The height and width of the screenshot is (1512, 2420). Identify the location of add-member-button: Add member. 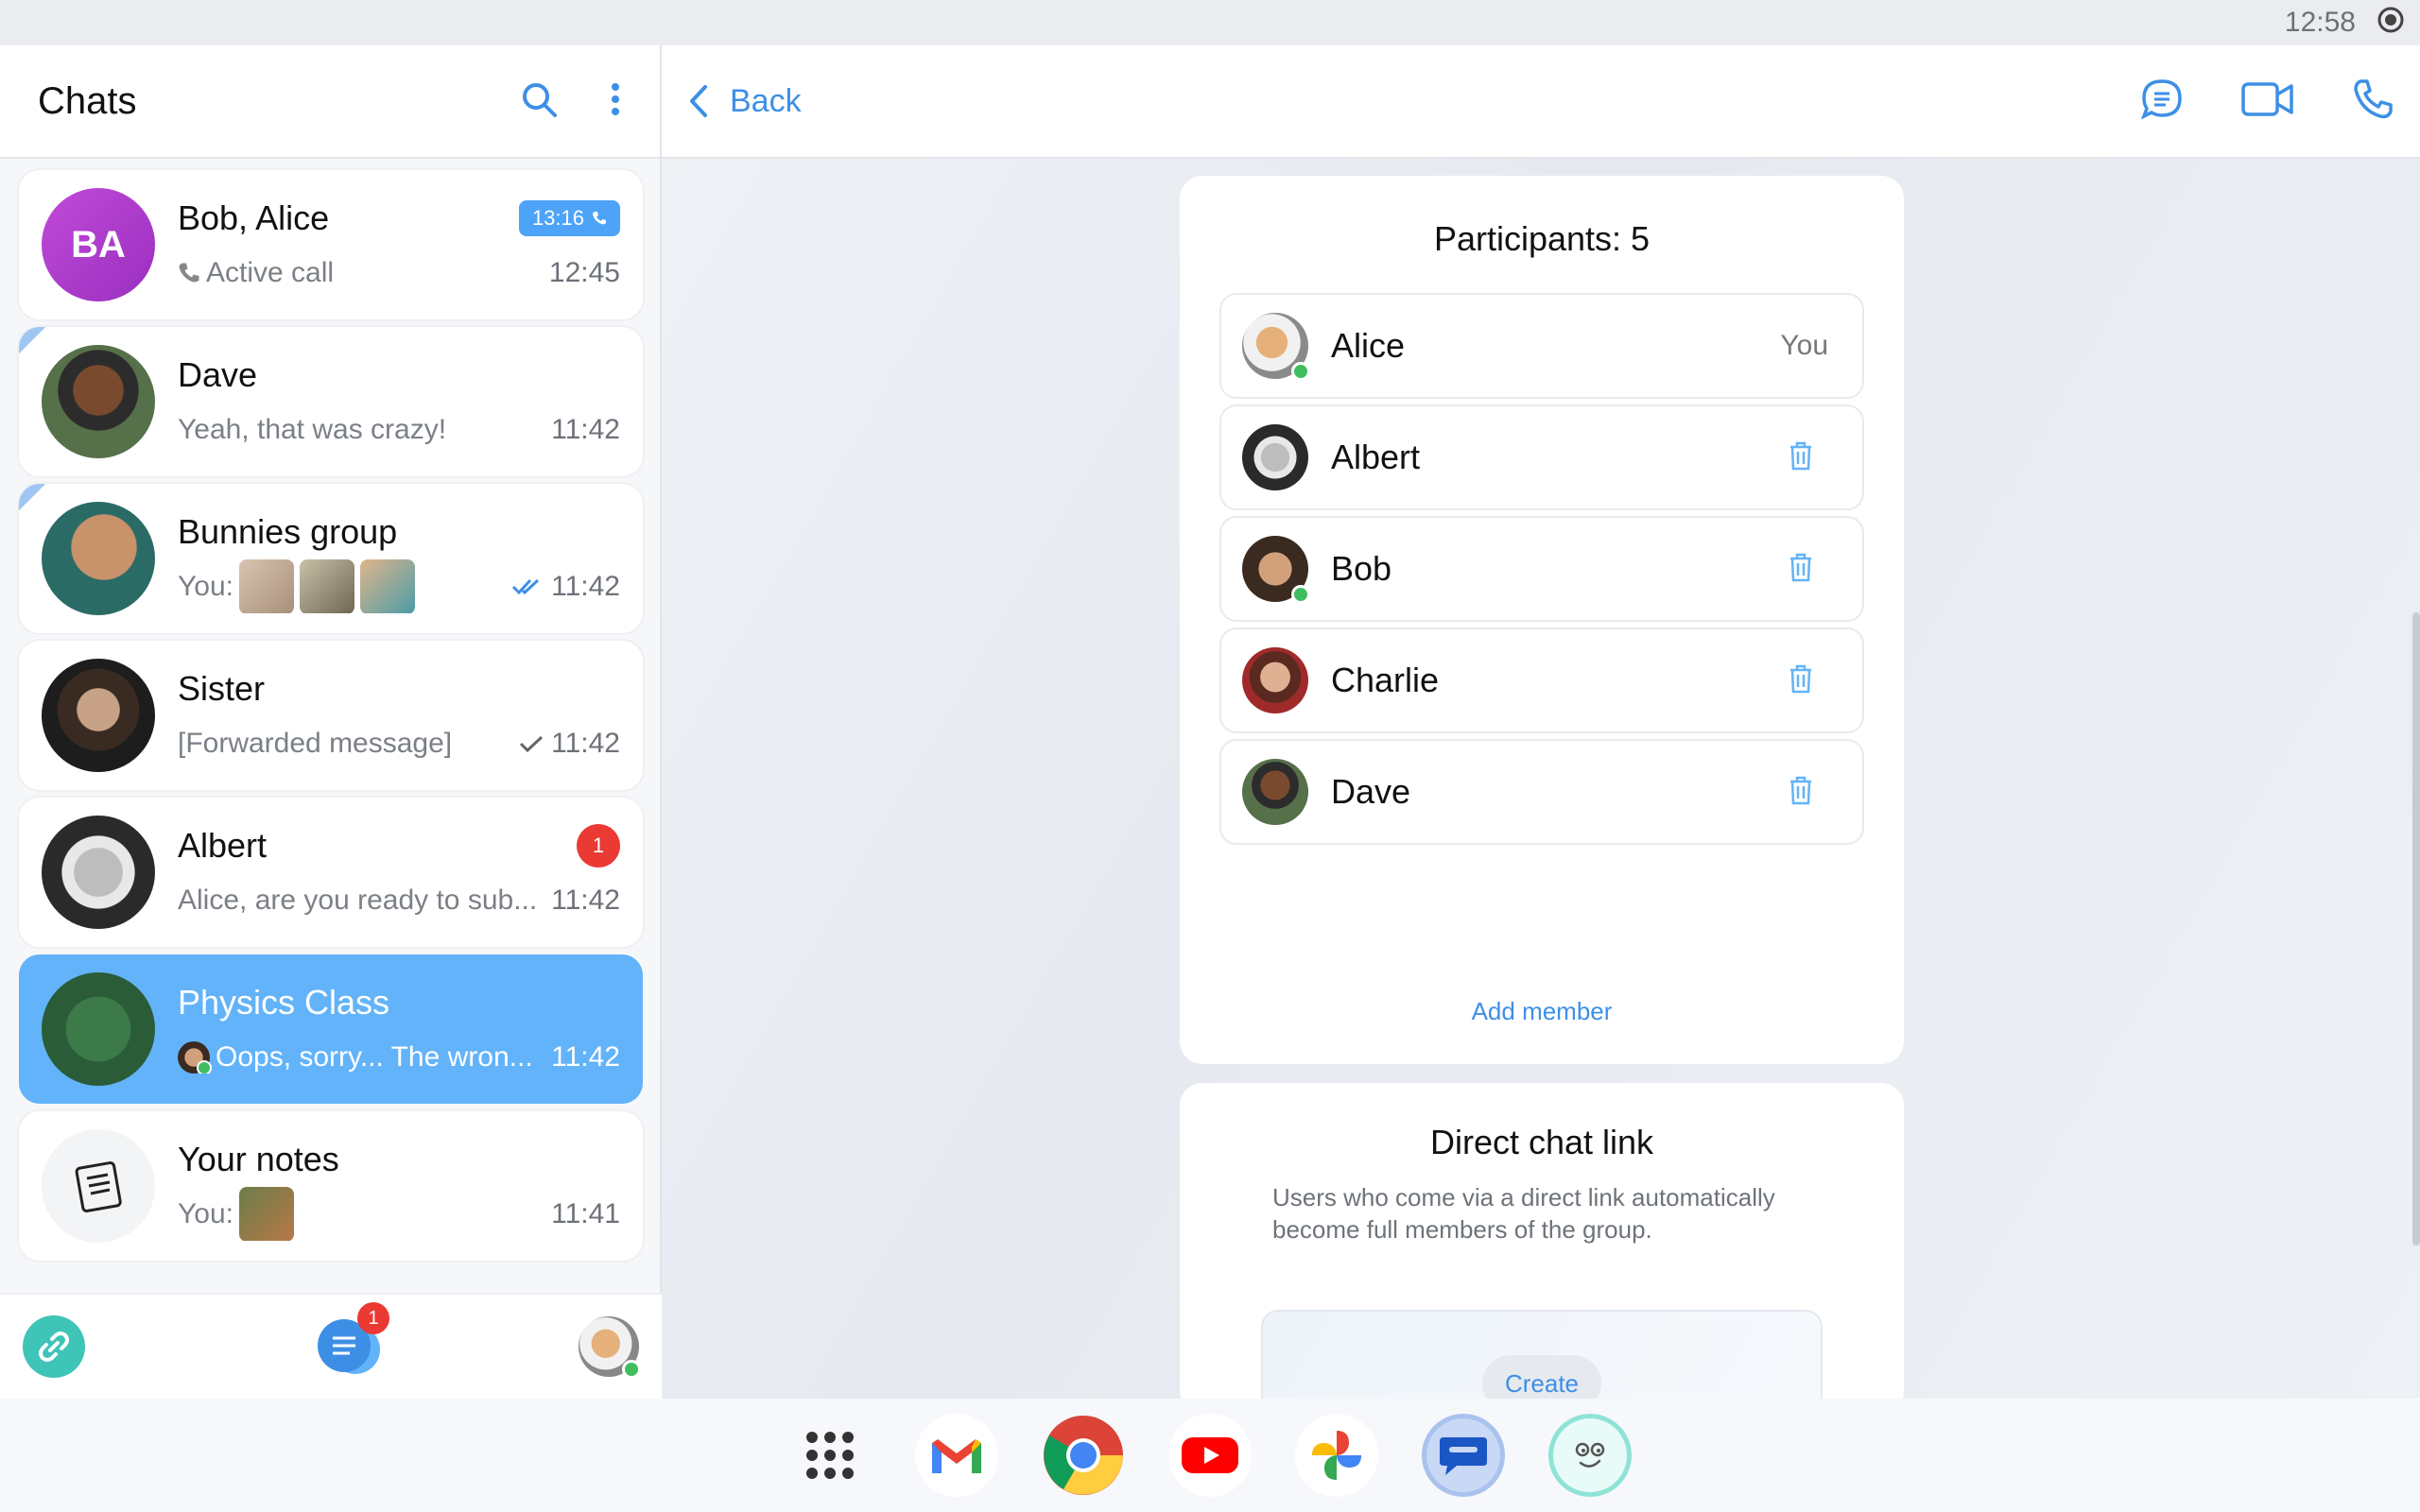
(1542, 1011).